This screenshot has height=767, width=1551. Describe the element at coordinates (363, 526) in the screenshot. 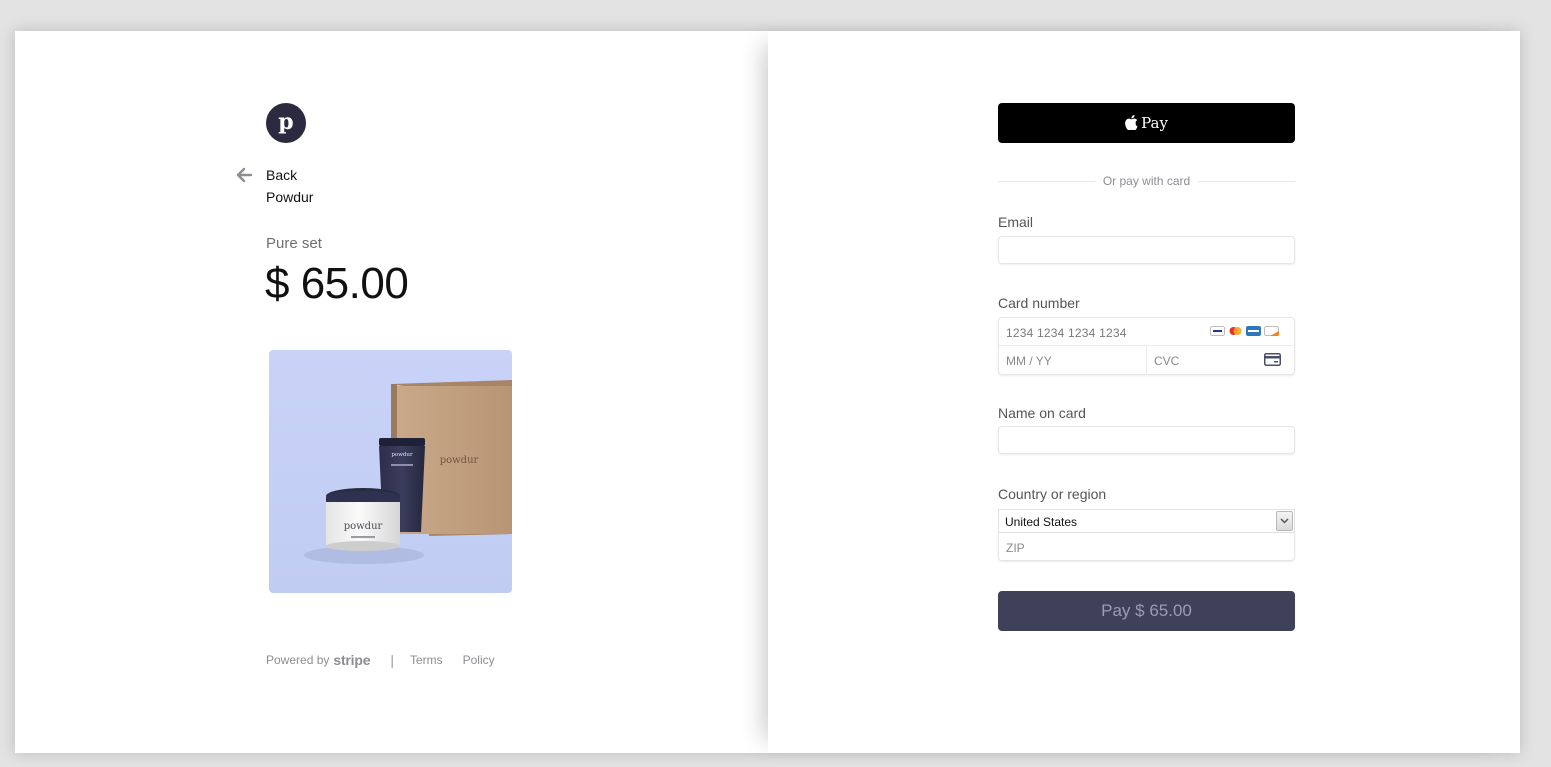

I see `jar-brand-text: powdur` at that location.